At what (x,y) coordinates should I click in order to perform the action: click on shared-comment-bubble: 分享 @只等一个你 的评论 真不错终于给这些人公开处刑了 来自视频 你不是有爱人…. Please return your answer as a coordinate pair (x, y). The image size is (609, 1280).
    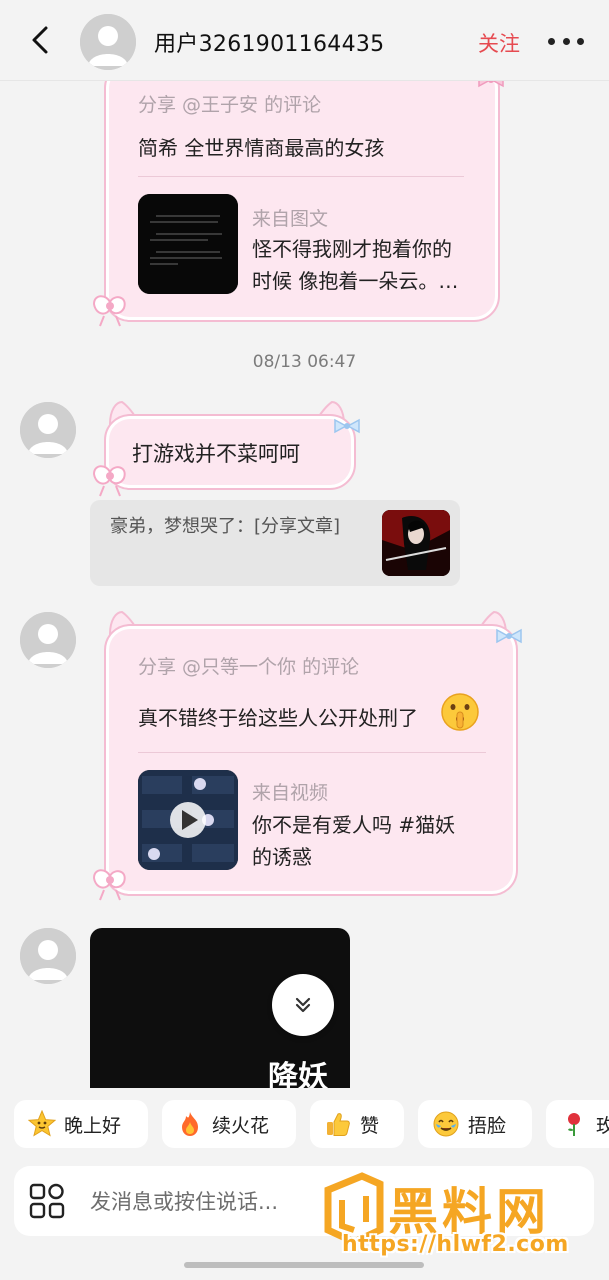
    Looking at the image, I should click on (311, 760).